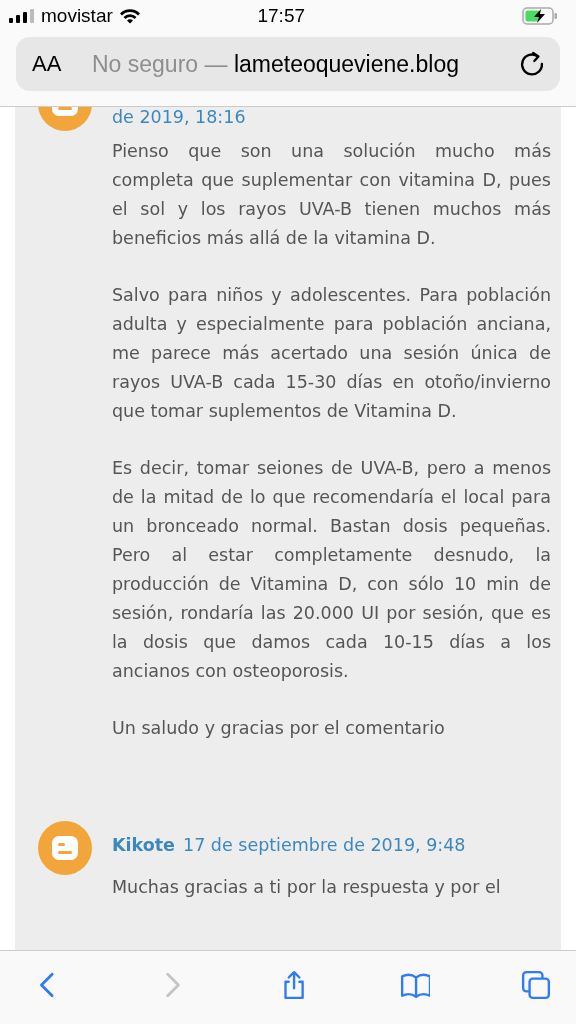  I want to click on address-bar: AA No seguro — lameteoqueviene.blog, so click(288, 64).